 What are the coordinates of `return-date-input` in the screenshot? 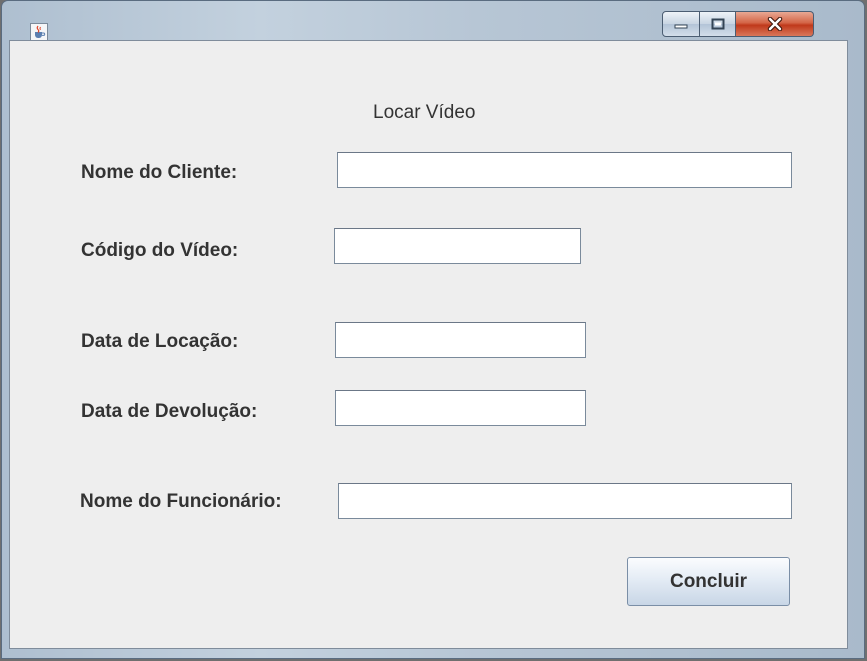 It's located at (460, 408).